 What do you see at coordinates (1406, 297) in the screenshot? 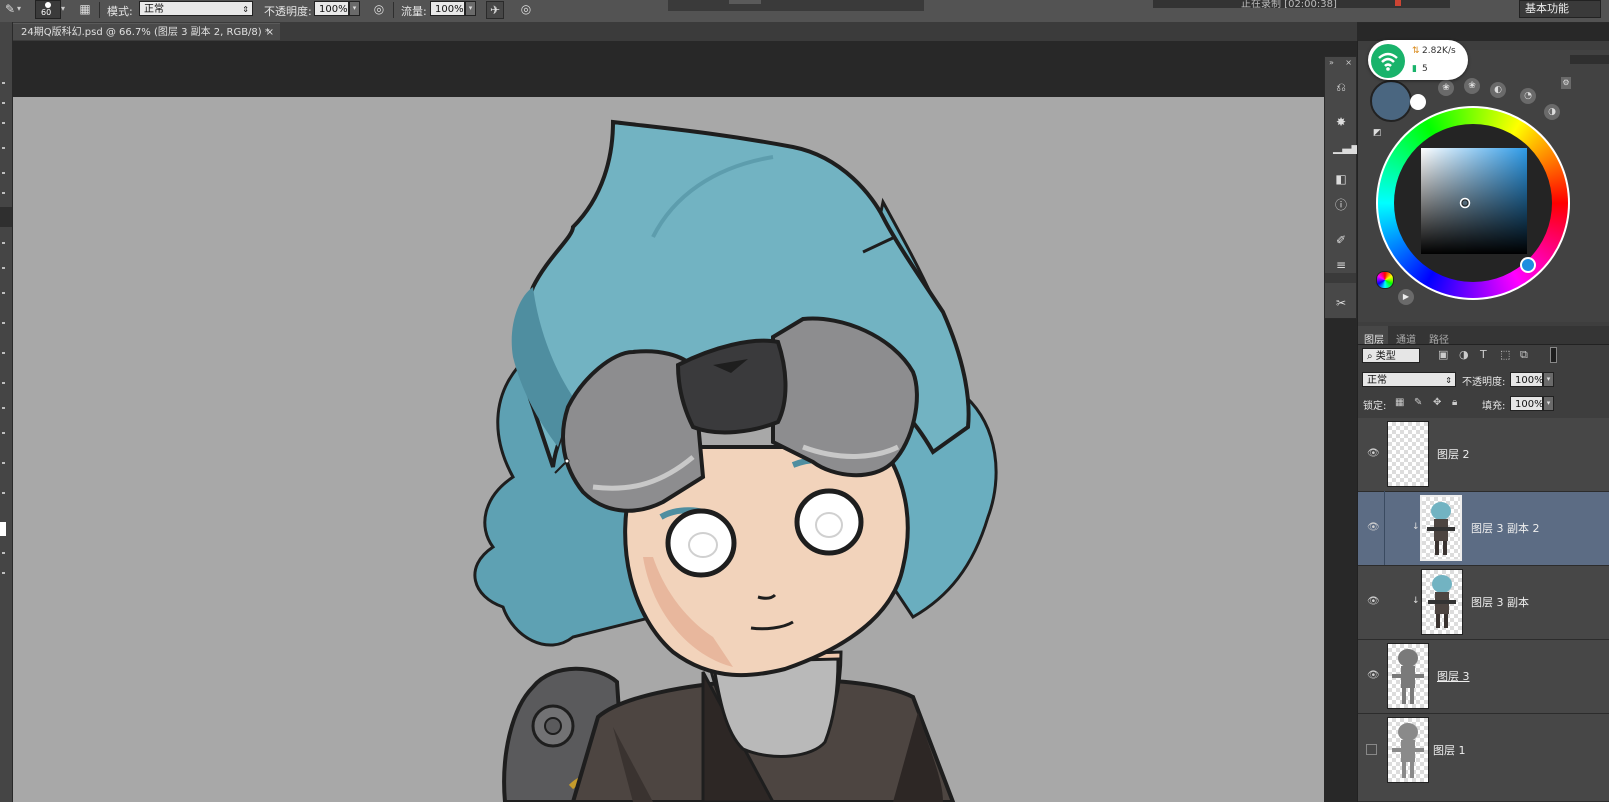
I see `play-icon: ▶` at bounding box center [1406, 297].